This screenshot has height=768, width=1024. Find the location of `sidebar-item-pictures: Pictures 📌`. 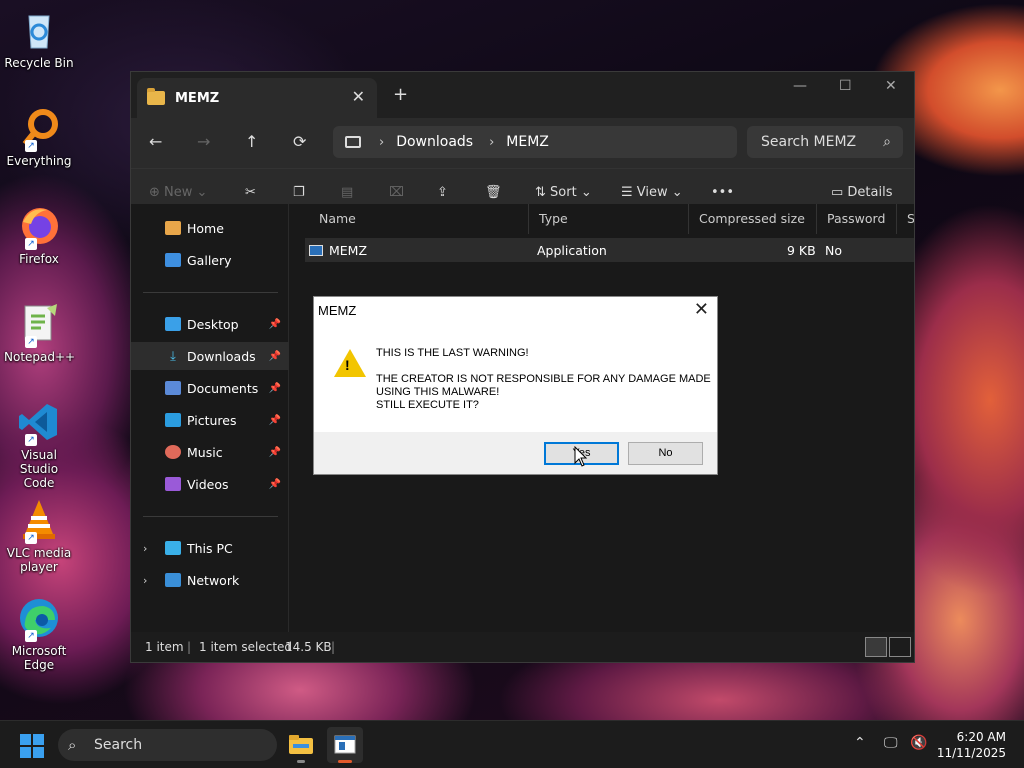

sidebar-item-pictures: Pictures 📌 is located at coordinates (210, 420).